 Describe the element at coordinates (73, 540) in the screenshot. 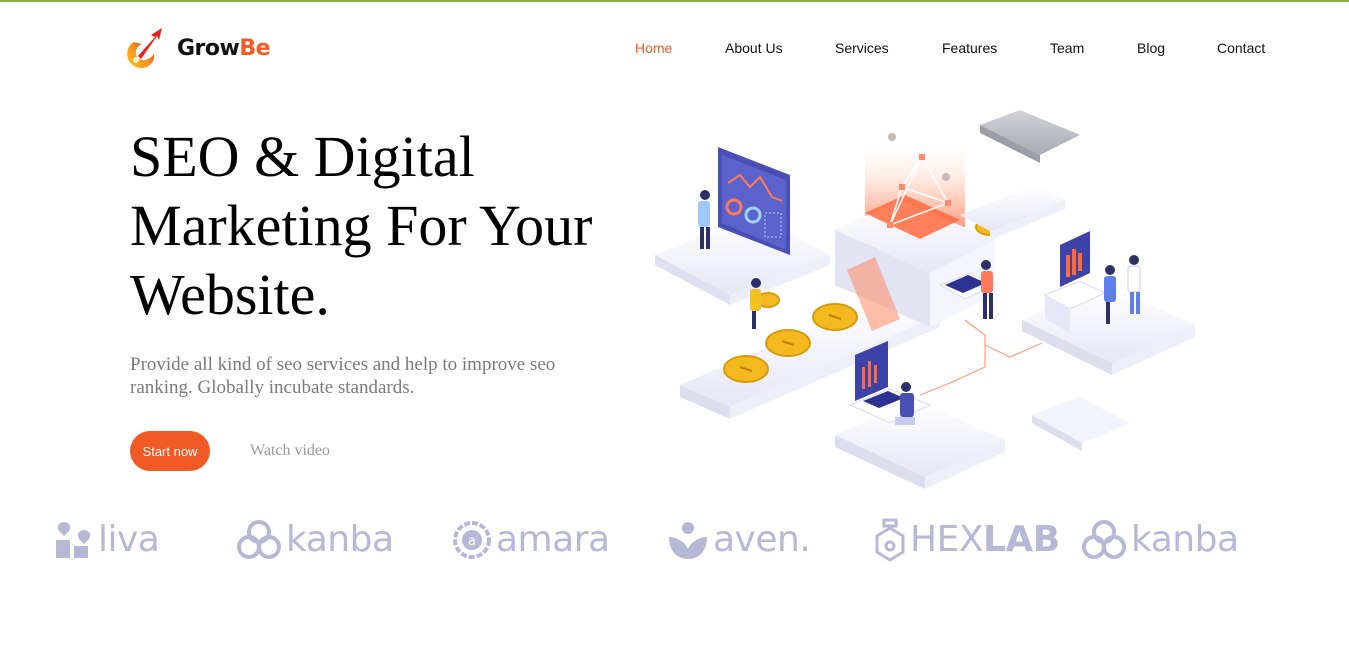

I see `liva-logo-icon` at that location.